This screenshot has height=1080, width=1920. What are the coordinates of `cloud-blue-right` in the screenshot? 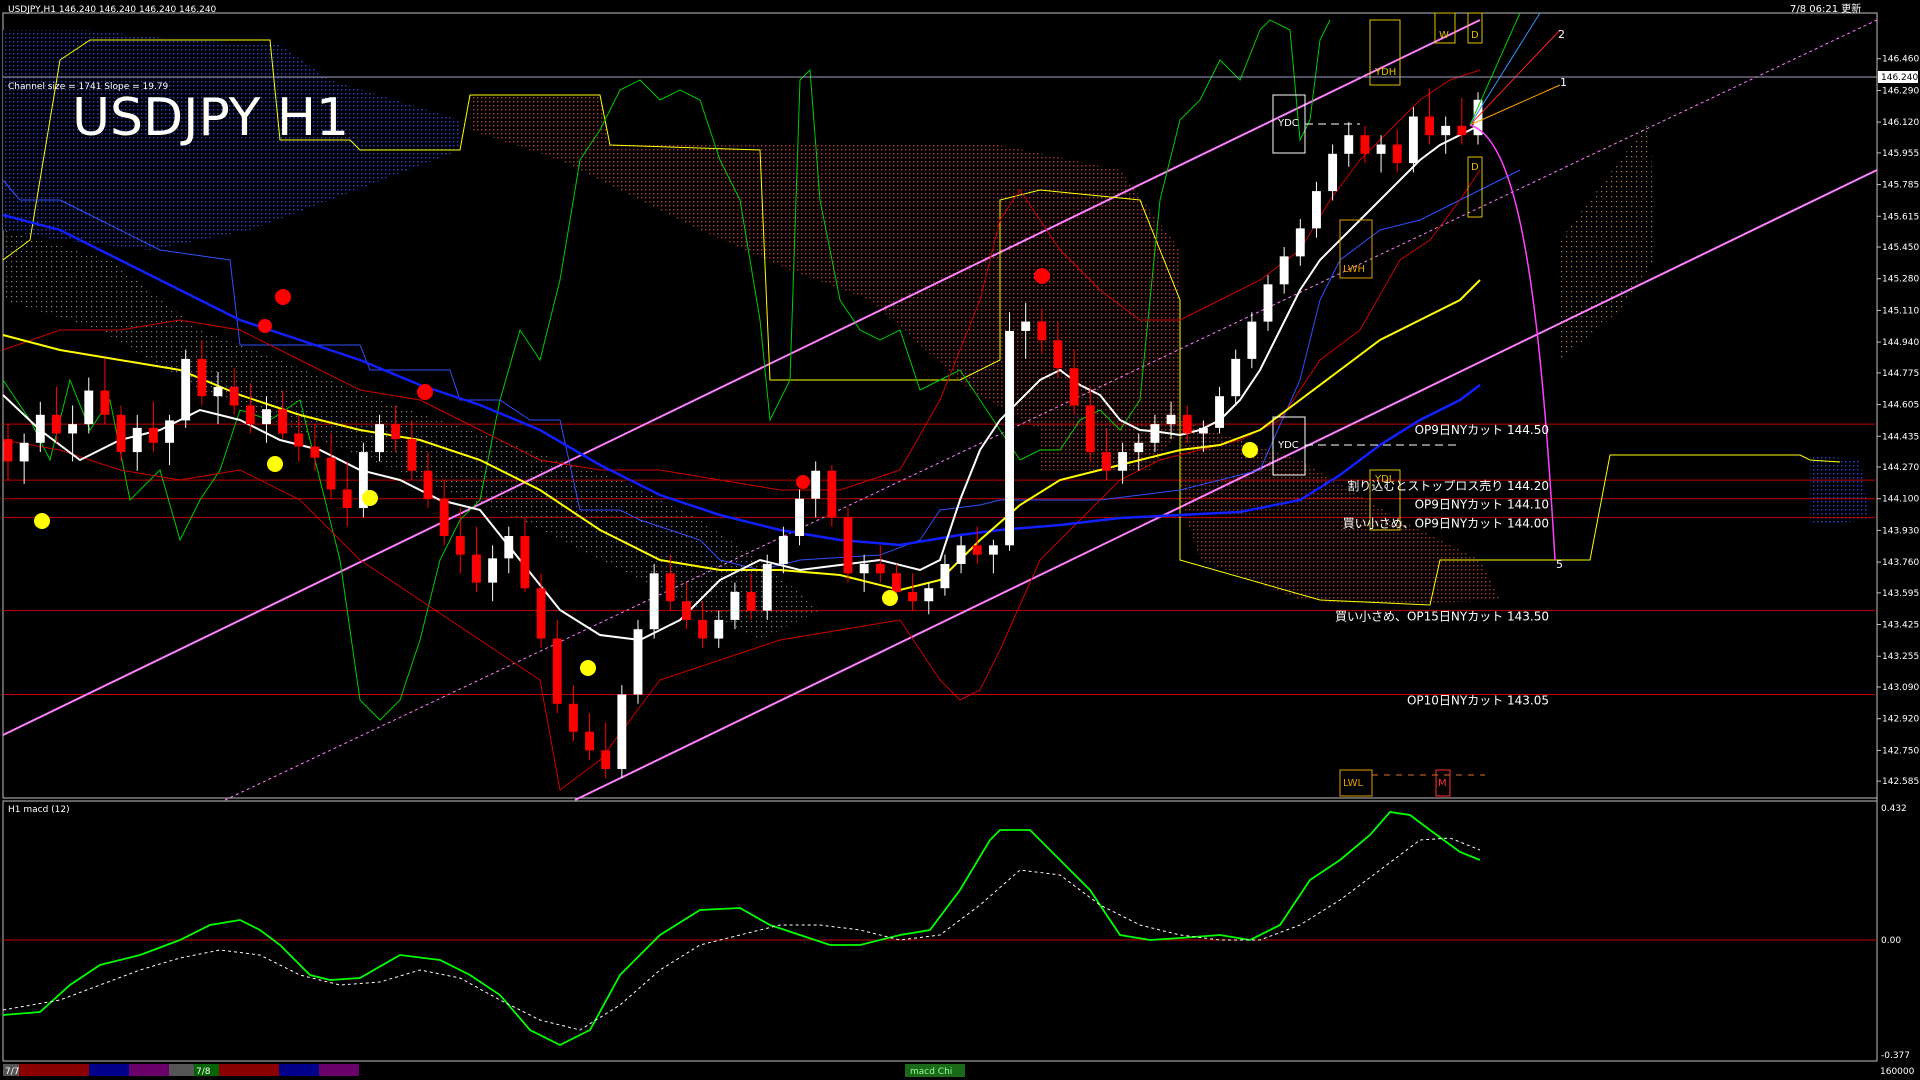 It's located at (1840, 490).